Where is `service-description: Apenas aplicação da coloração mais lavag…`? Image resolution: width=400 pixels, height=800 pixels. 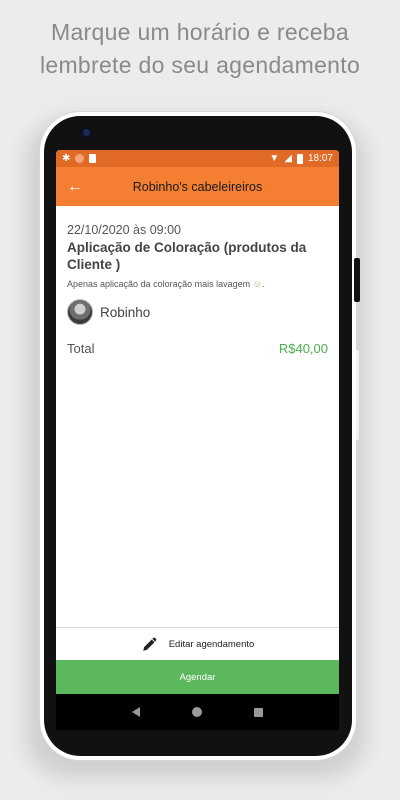
service-description: Apenas aplicação da coloração mais lavag… is located at coordinates (166, 284).